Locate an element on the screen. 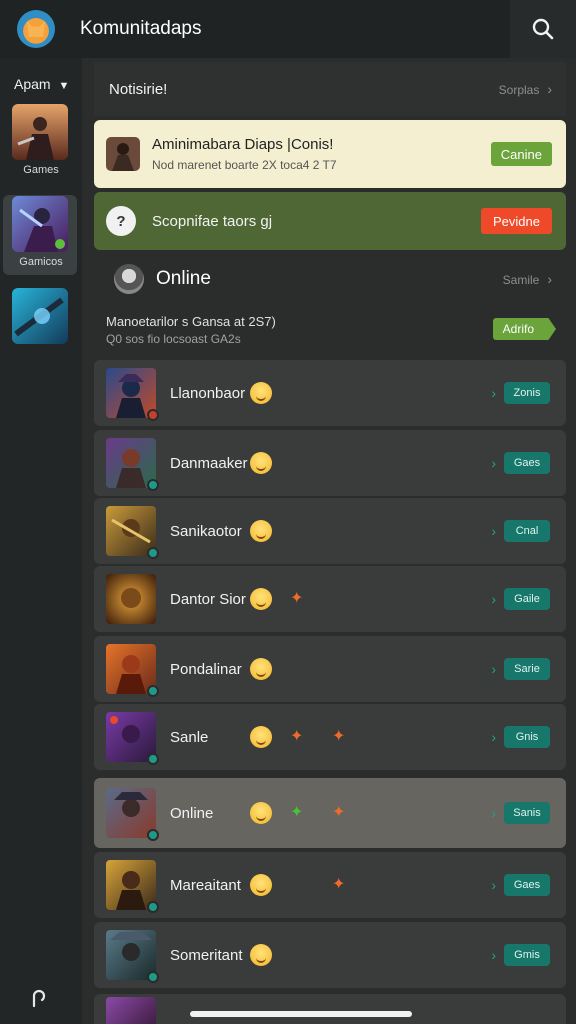 This screenshot has height=1024, width=576. swirl-icon is located at coordinates (38, 998).